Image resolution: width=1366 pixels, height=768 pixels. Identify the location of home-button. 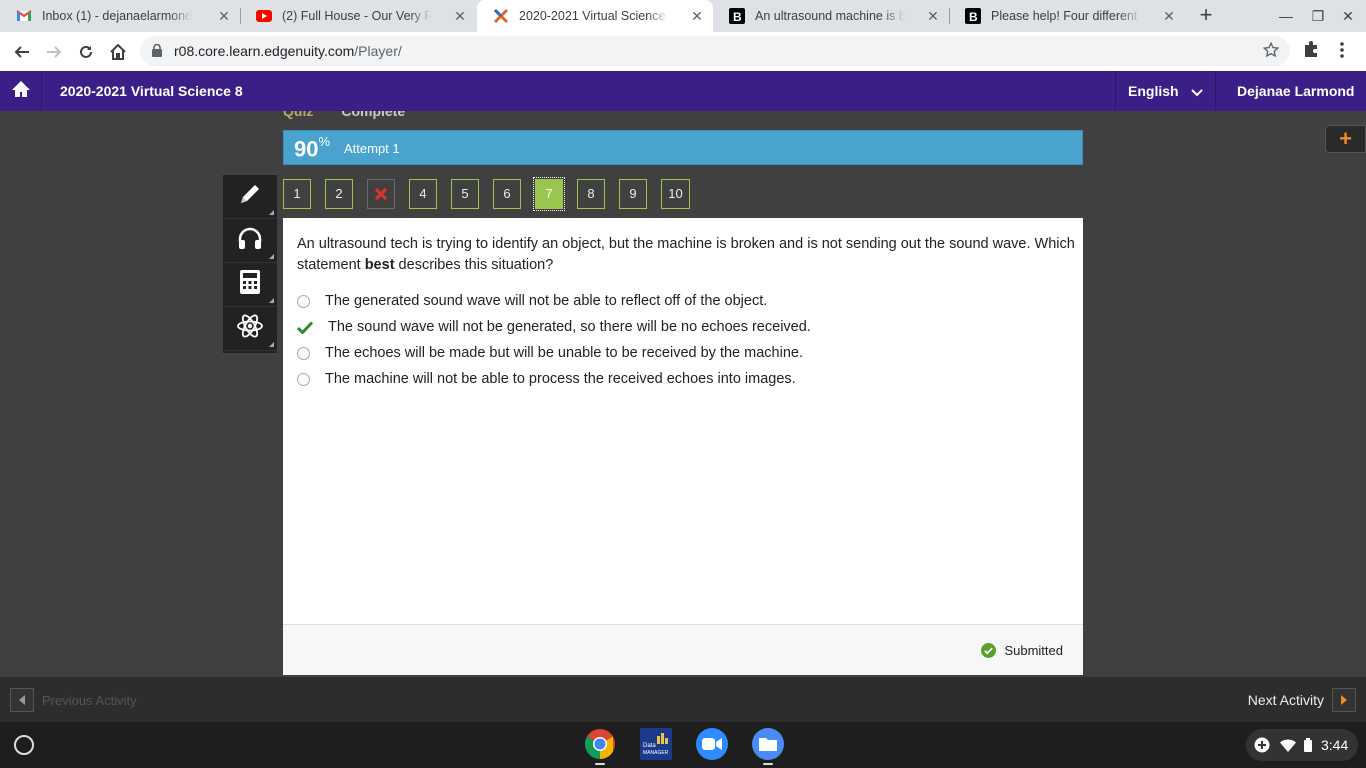
(21, 91).